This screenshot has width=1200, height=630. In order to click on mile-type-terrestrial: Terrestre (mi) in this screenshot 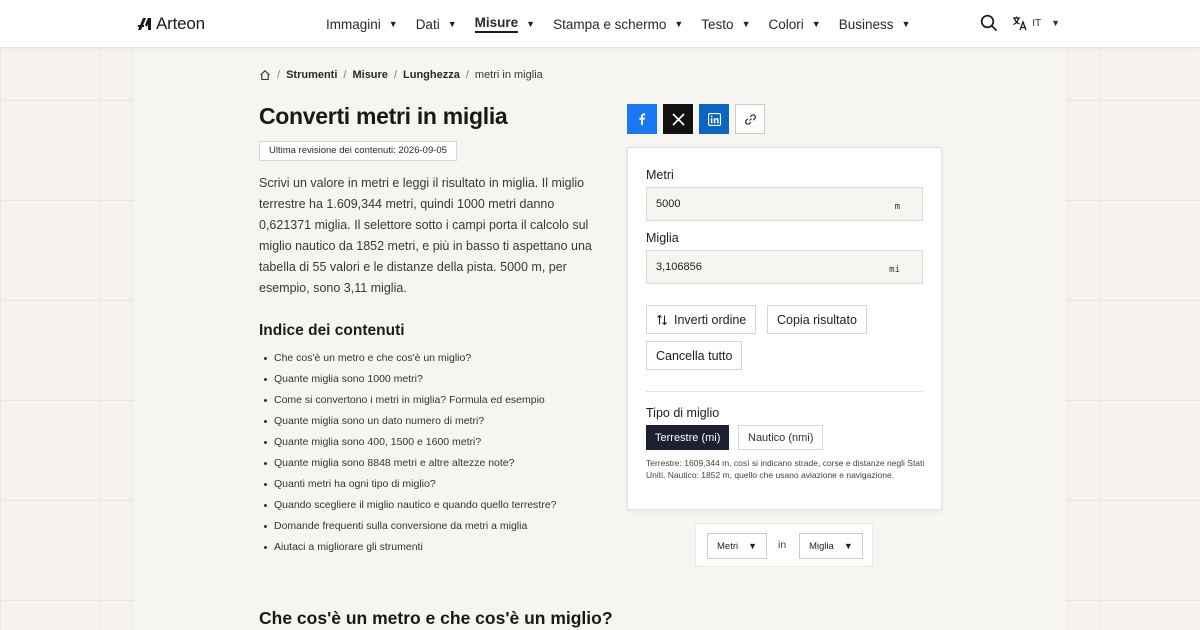, I will do `click(688, 437)`.